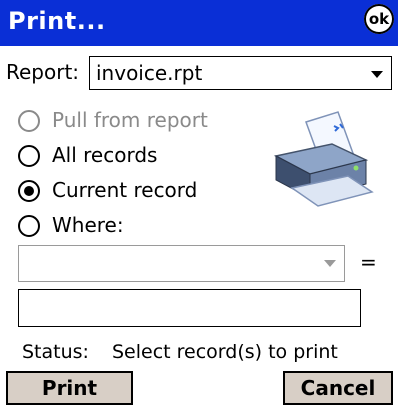 This screenshot has height=413, width=398. Describe the element at coordinates (240, 73) in the screenshot. I see `report-select: invoice.rpt` at that location.